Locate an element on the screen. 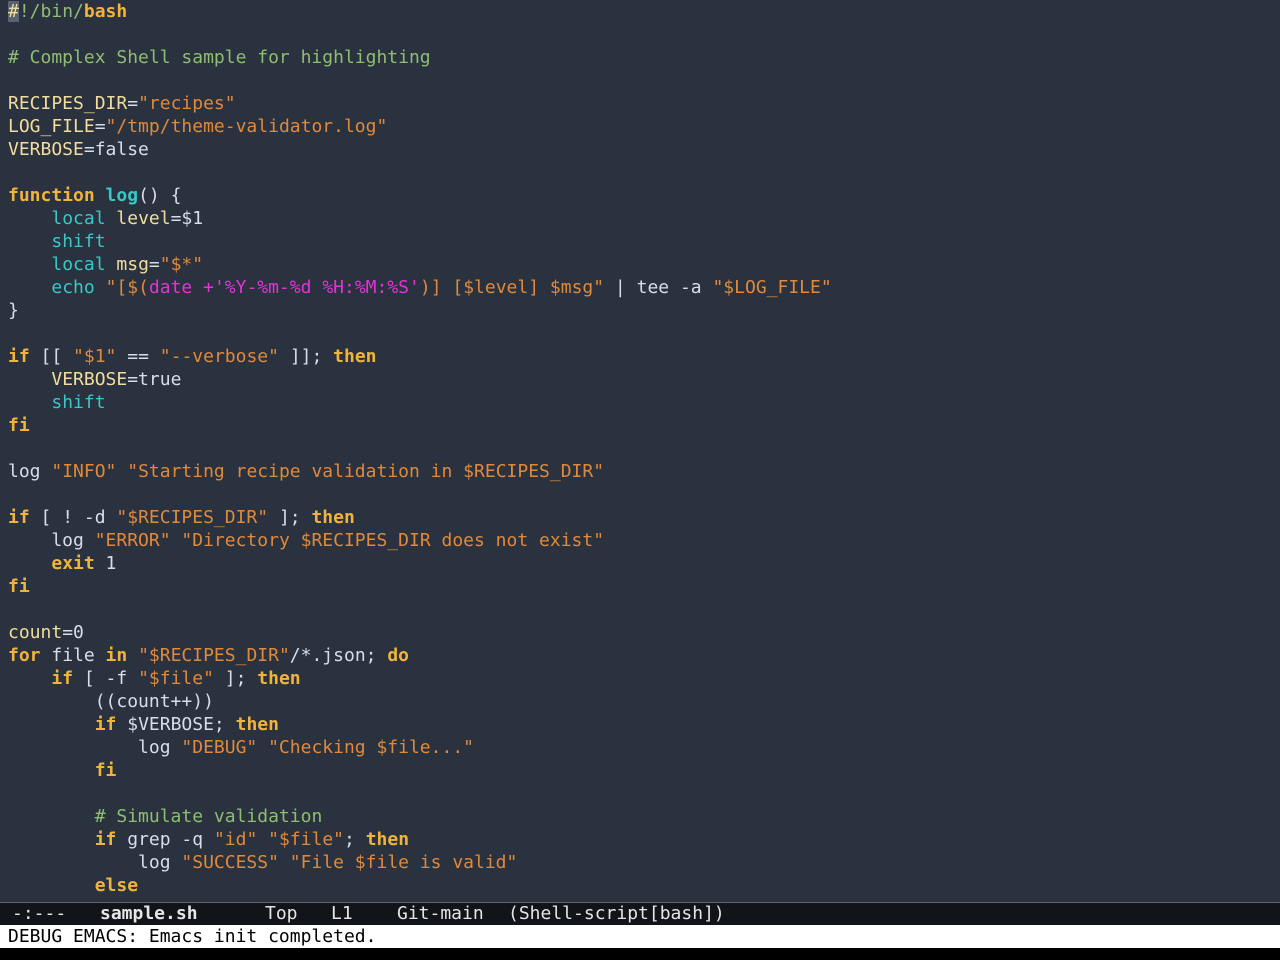 The height and width of the screenshot is (960, 1280). code-token: do is located at coordinates (398, 655).